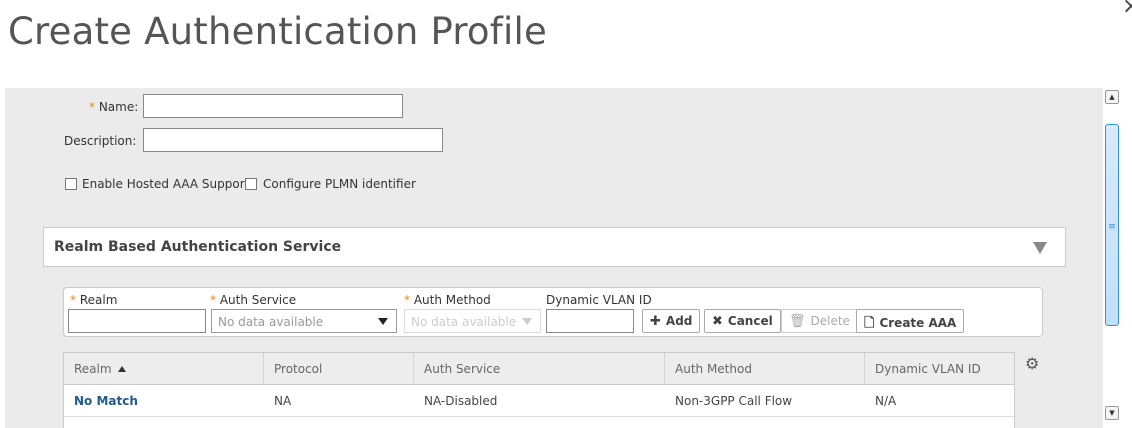  Describe the element at coordinates (101, 400) in the screenshot. I see `cell-realm: No Match` at that location.